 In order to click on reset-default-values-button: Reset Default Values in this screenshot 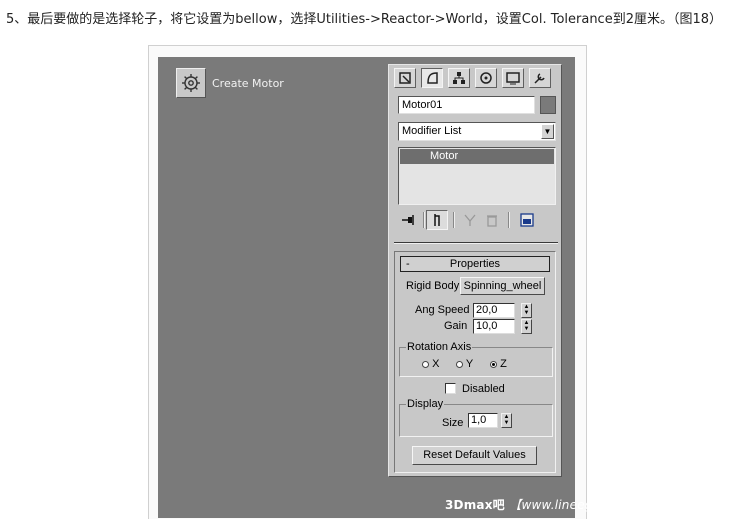, I will do `click(474, 455)`.